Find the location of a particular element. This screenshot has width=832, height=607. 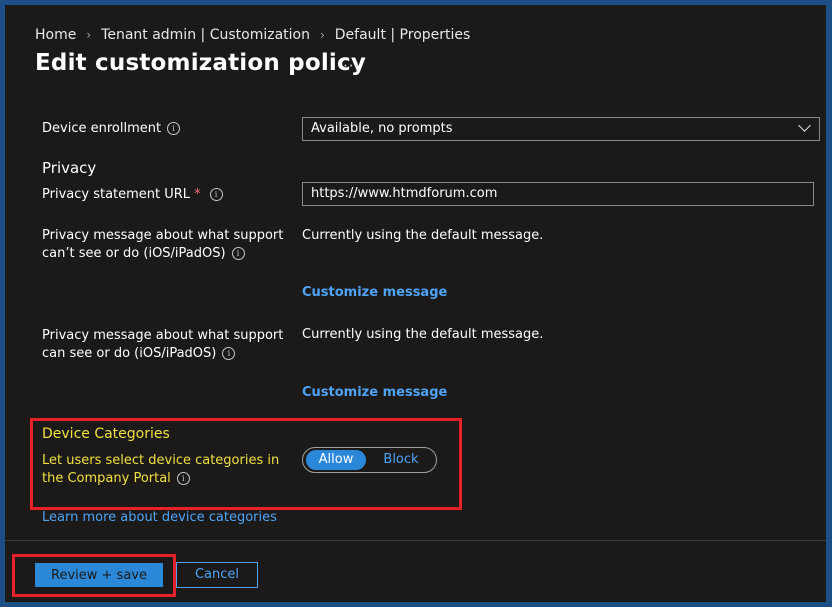

cancel-button: Cancel is located at coordinates (217, 575).